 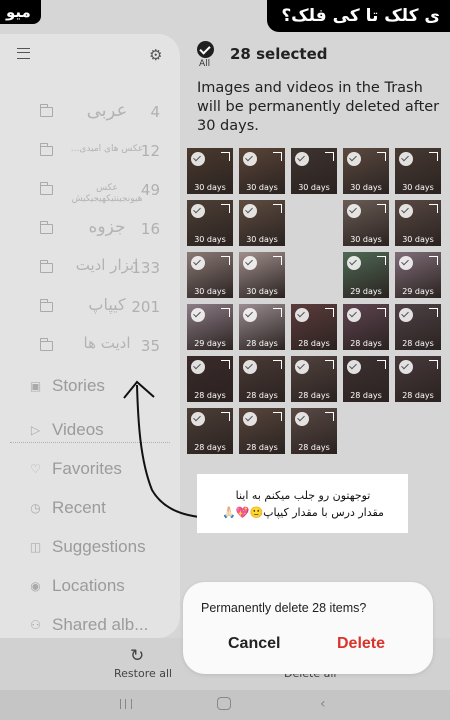 What do you see at coordinates (303, 495) in the screenshot?
I see `annotation-line-1: توجهتون رو جلب میکنم به اینا` at bounding box center [303, 495].